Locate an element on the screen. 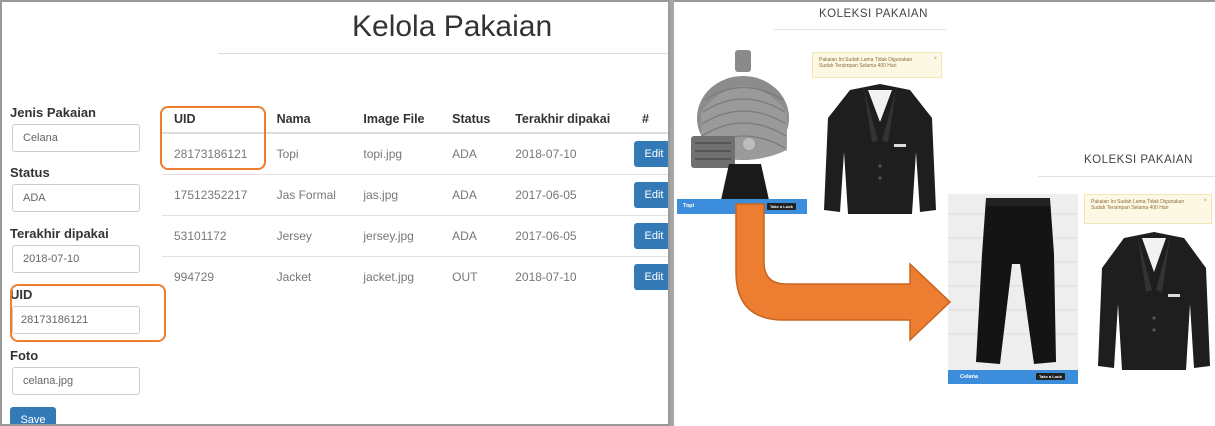  flow-arrow-icon is located at coordinates (843, 272).